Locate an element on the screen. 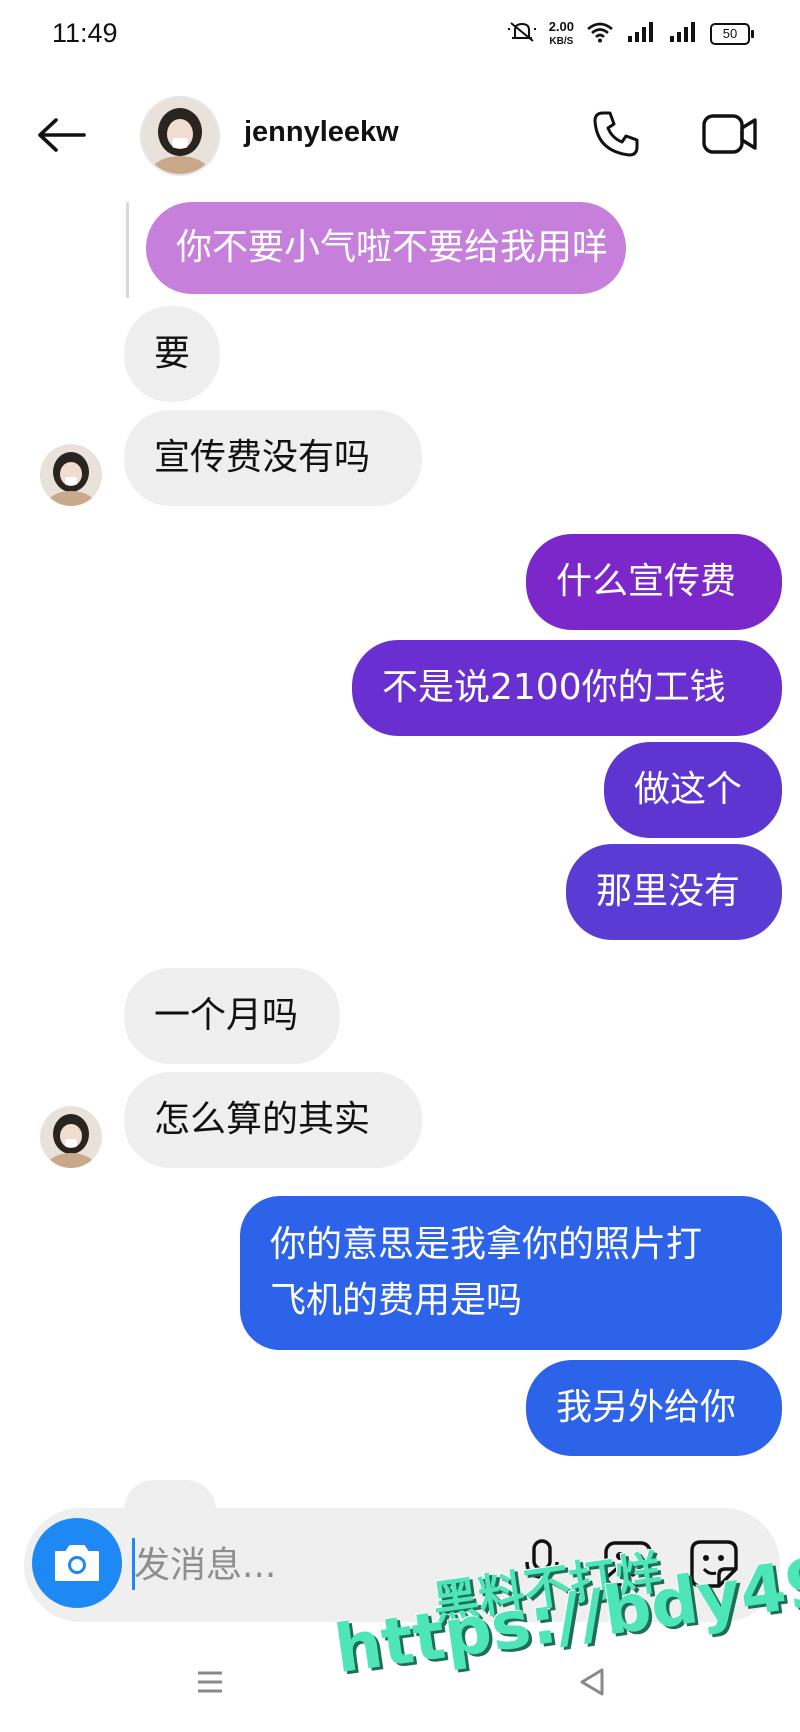  message-text: 不是说2100你的工钱 is located at coordinates (554, 687).